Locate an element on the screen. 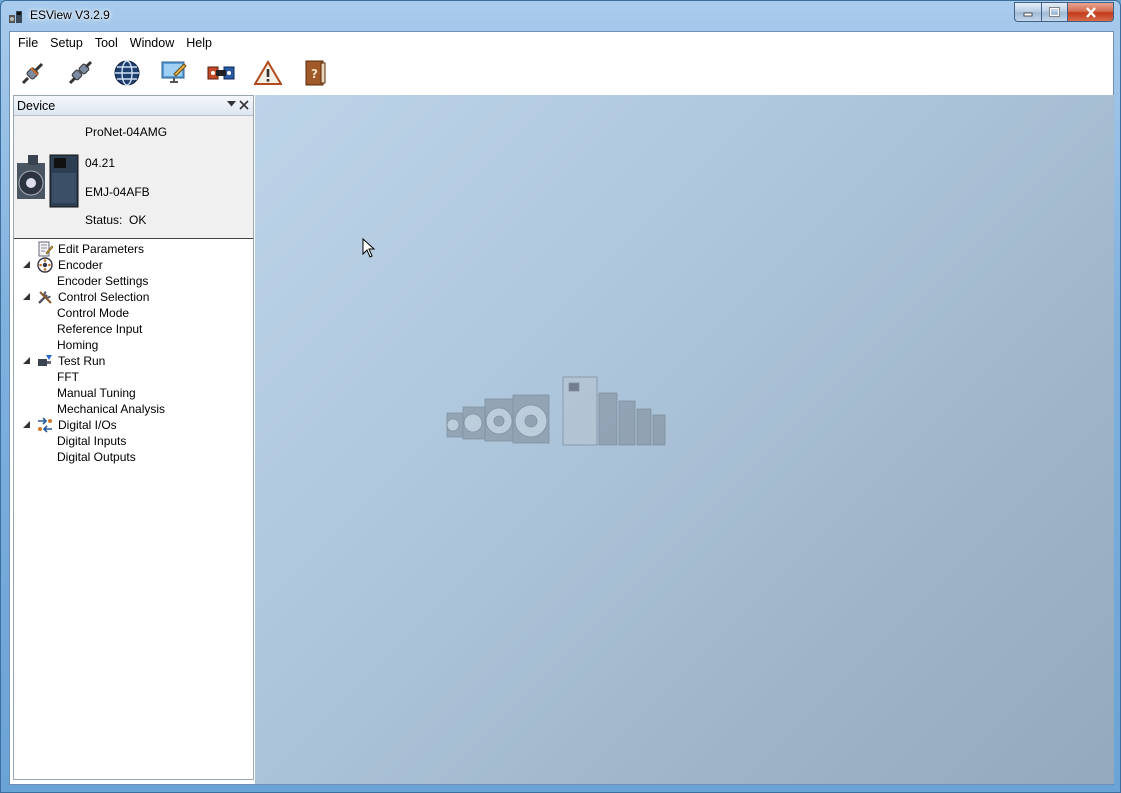  tree-item-label: Control Mode is located at coordinates (93, 313).